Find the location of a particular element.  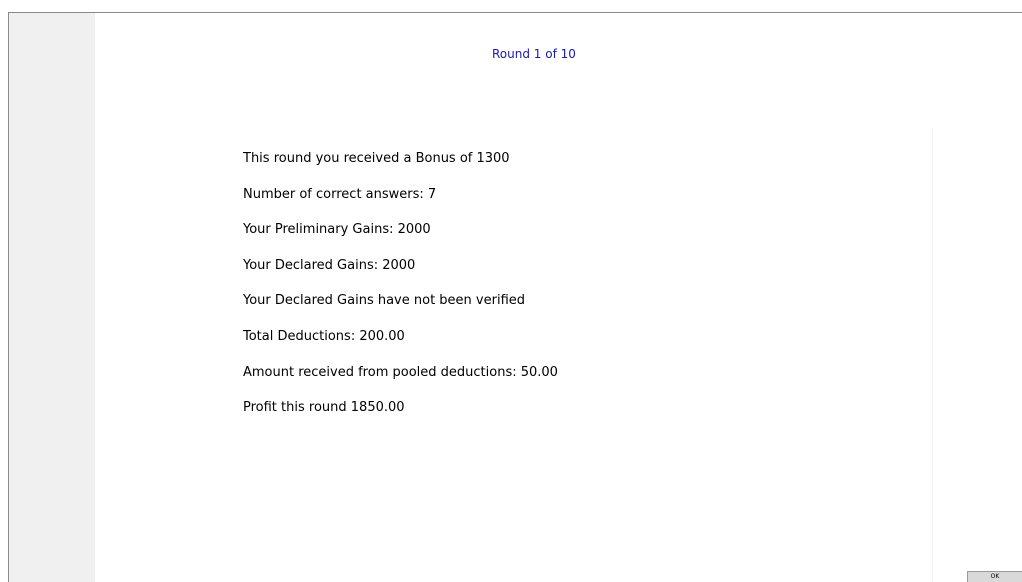

bonus-line: This round you received a Bonus of 1300 is located at coordinates (376, 158).